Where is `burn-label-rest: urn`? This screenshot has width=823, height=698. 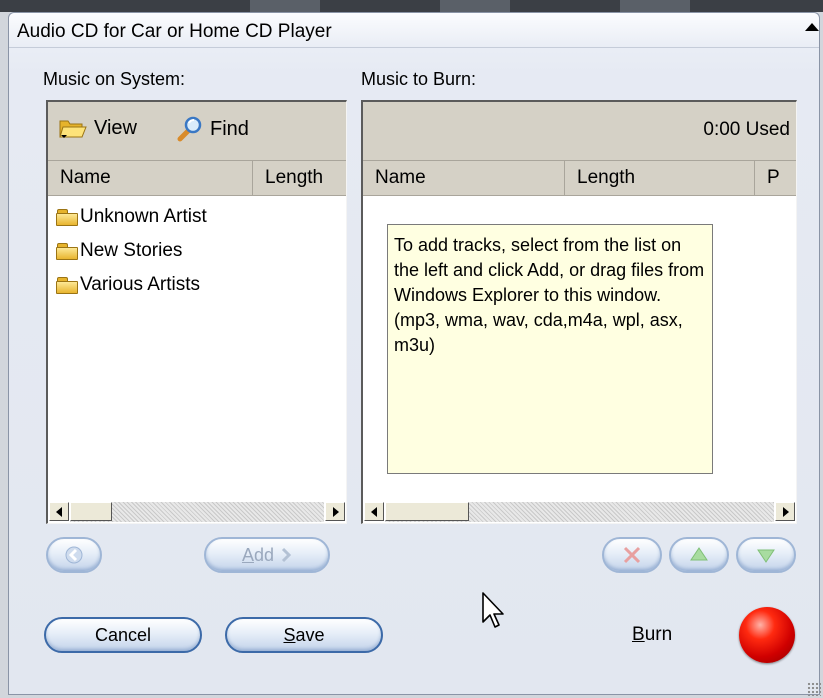 burn-label-rest: urn is located at coordinates (658, 634).